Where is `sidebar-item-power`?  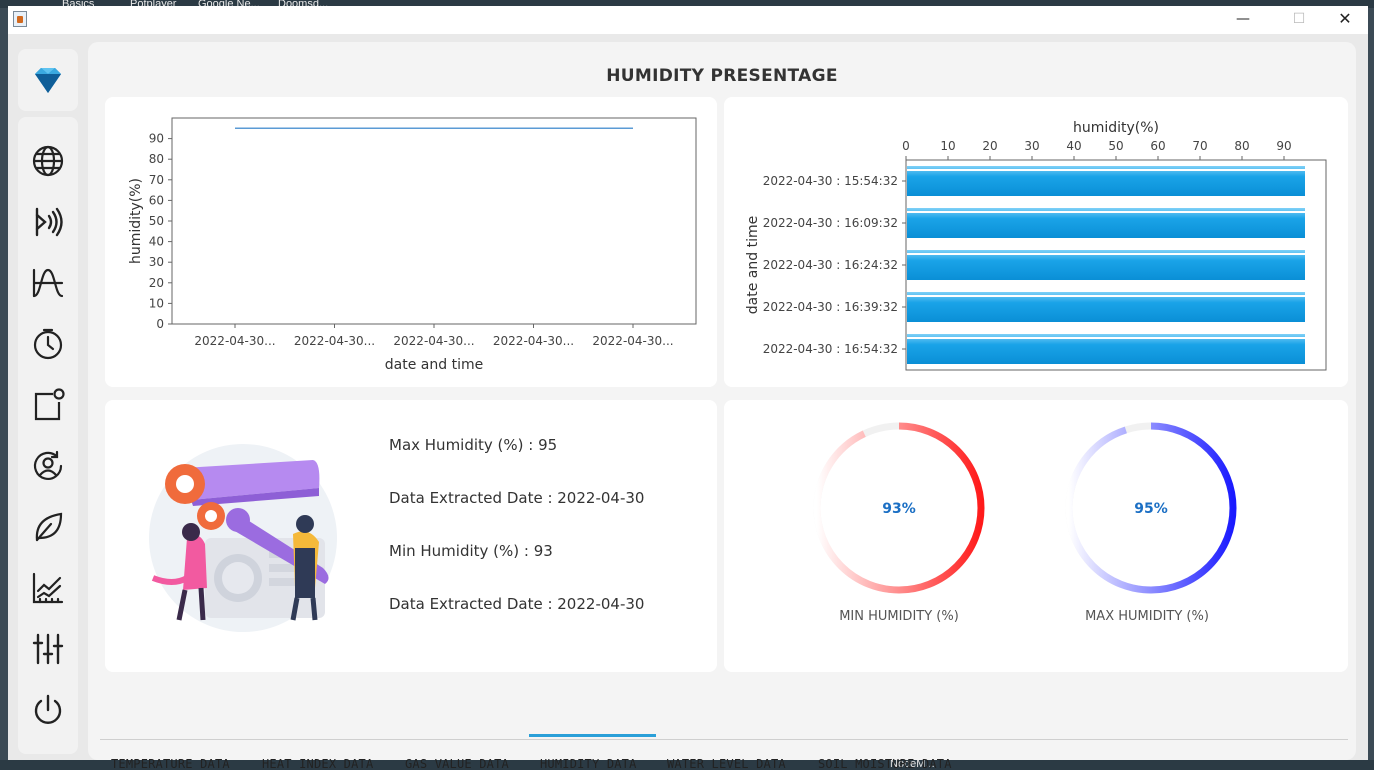 sidebar-item-power is located at coordinates (48, 710).